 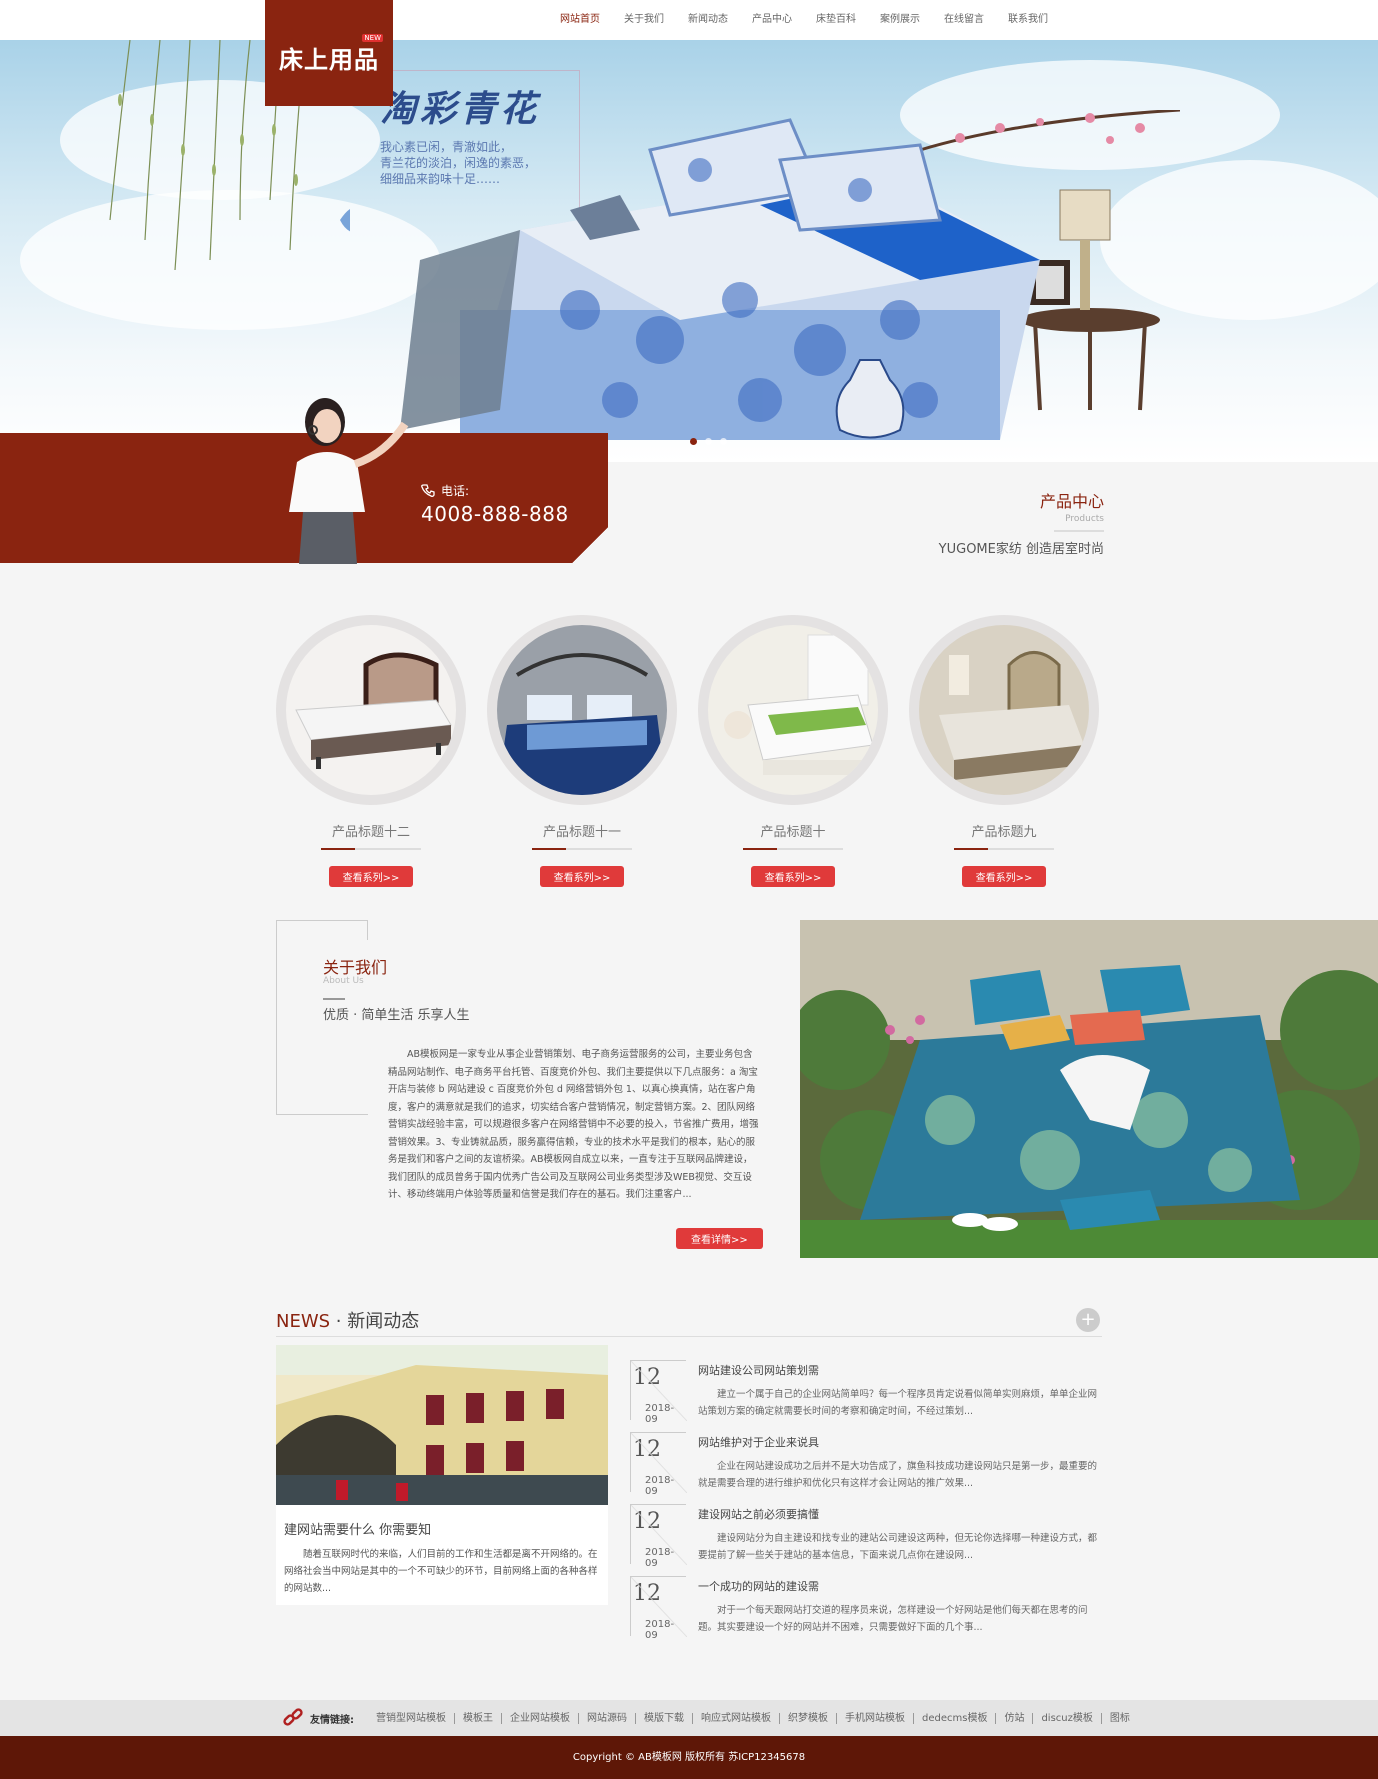 I want to click on product-card: 产品标题十 查看系列>>, so click(x=793, y=751).